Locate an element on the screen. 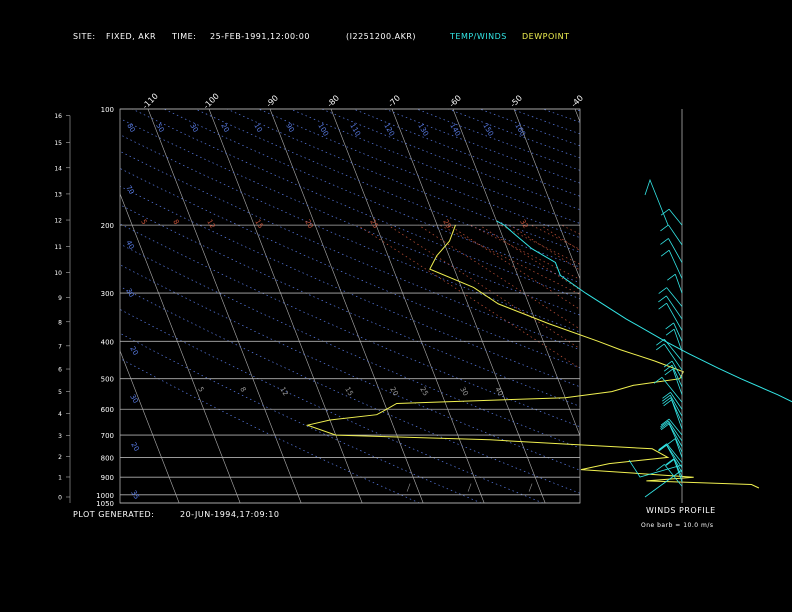 The height and width of the screenshot is (612, 792). dry-adiabat-label: 110 is located at coordinates (355, 130).